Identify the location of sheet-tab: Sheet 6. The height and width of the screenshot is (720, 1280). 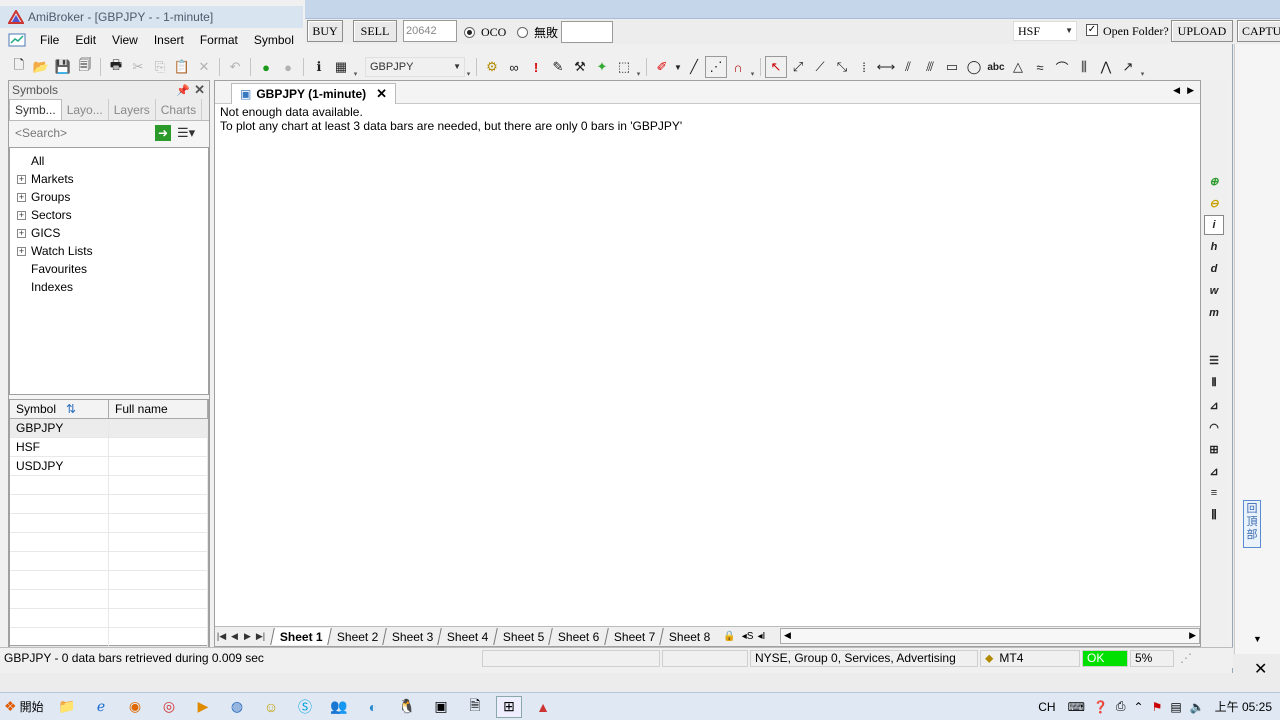
(578, 636).